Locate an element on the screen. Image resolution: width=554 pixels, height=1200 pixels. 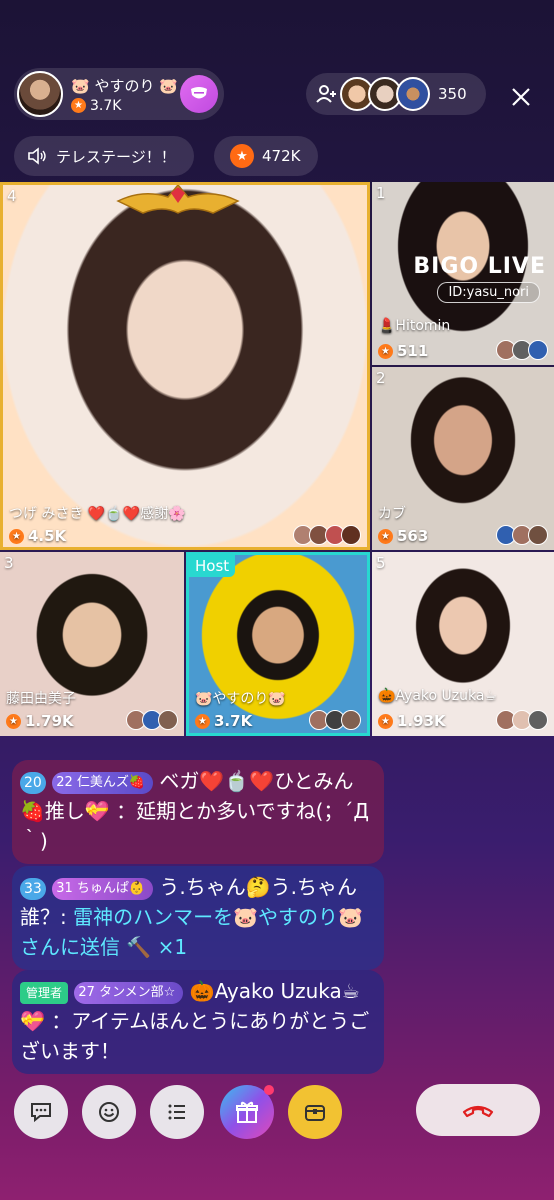
notification-dot is located at coordinates (269, 1090).